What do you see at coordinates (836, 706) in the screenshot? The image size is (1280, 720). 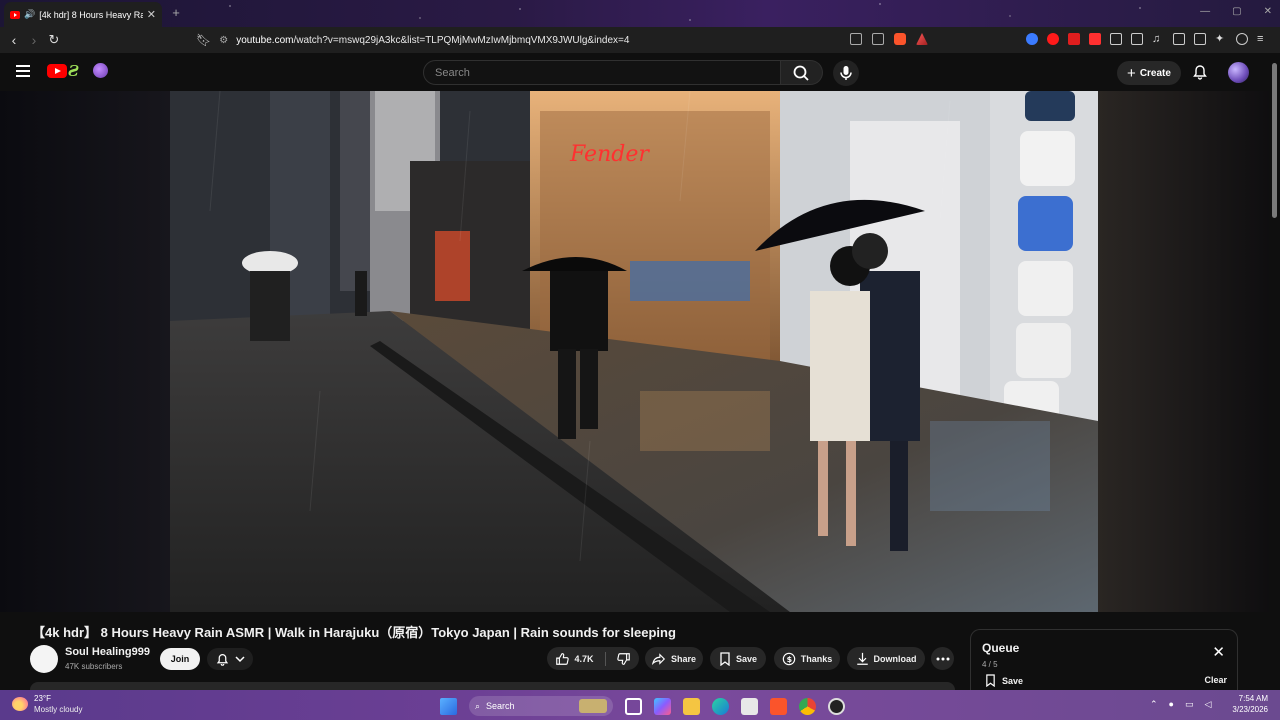 I see `obs-icon` at bounding box center [836, 706].